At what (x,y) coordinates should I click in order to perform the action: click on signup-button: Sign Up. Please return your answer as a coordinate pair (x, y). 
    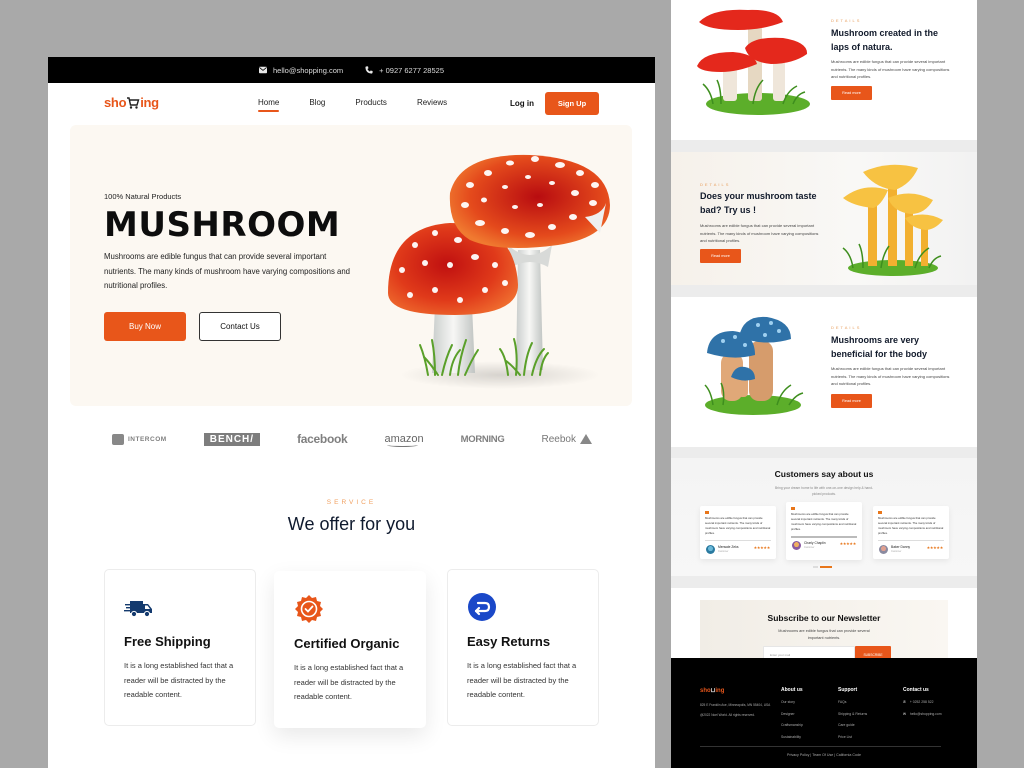
    Looking at the image, I should click on (572, 103).